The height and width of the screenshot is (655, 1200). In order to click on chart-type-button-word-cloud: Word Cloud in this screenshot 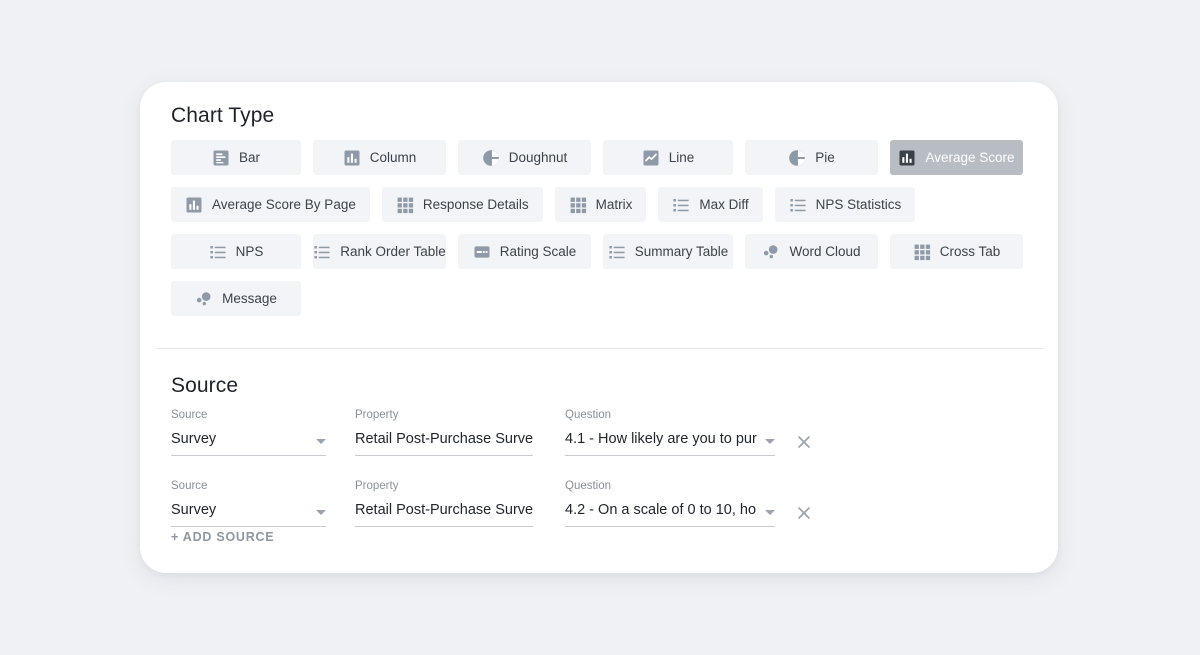, I will do `click(811, 251)`.